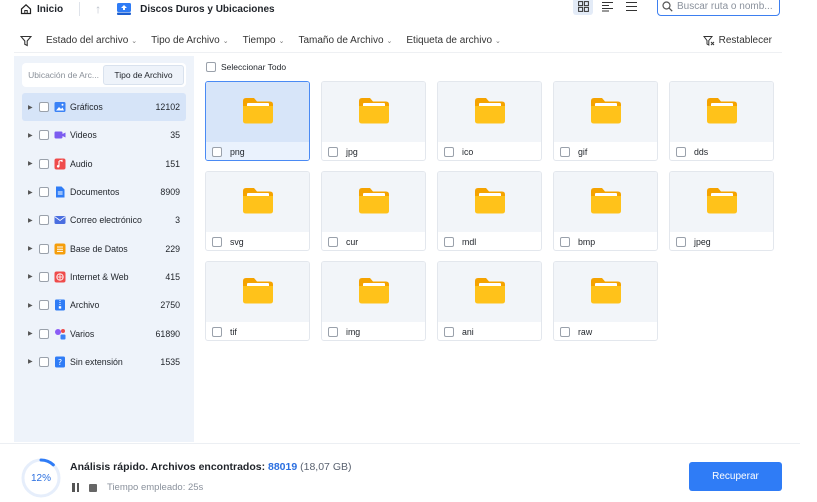  What do you see at coordinates (93, 487) in the screenshot?
I see `stop-button` at bounding box center [93, 487].